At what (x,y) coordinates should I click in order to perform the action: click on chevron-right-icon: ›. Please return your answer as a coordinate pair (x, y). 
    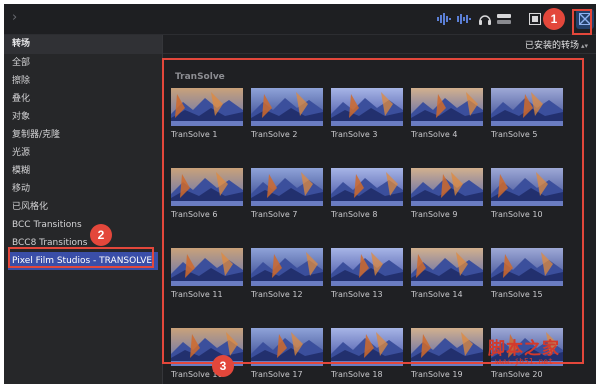
    Looking at the image, I should click on (14, 17).